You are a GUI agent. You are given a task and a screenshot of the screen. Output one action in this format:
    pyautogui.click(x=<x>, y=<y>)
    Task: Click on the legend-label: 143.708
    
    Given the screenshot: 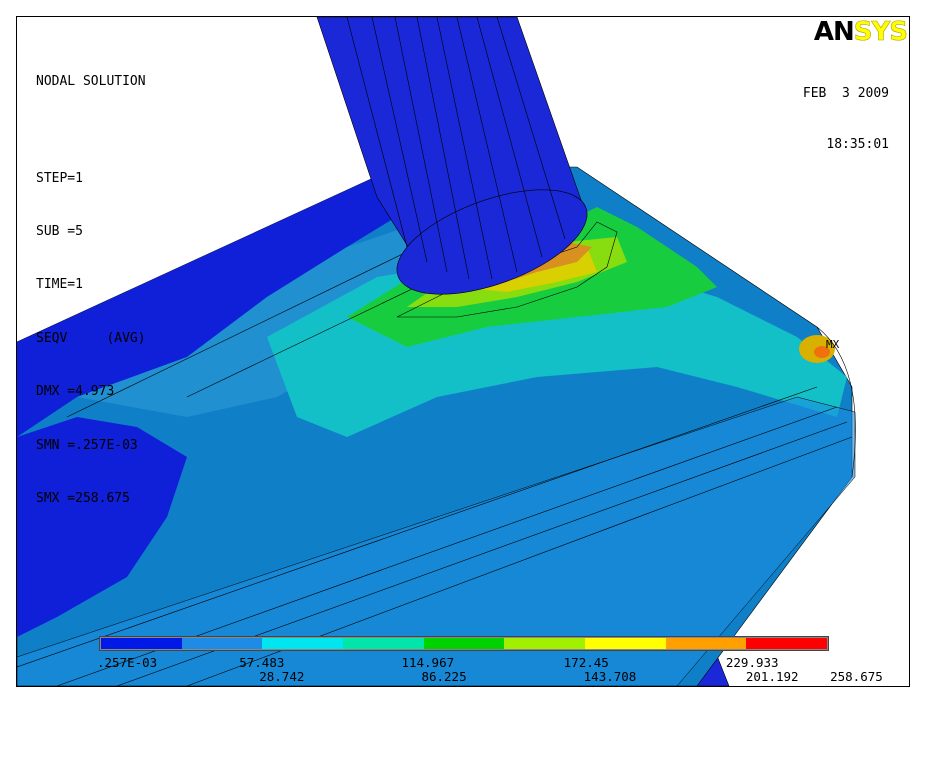 What is the action you would take?
    pyautogui.click(x=610, y=676)
    